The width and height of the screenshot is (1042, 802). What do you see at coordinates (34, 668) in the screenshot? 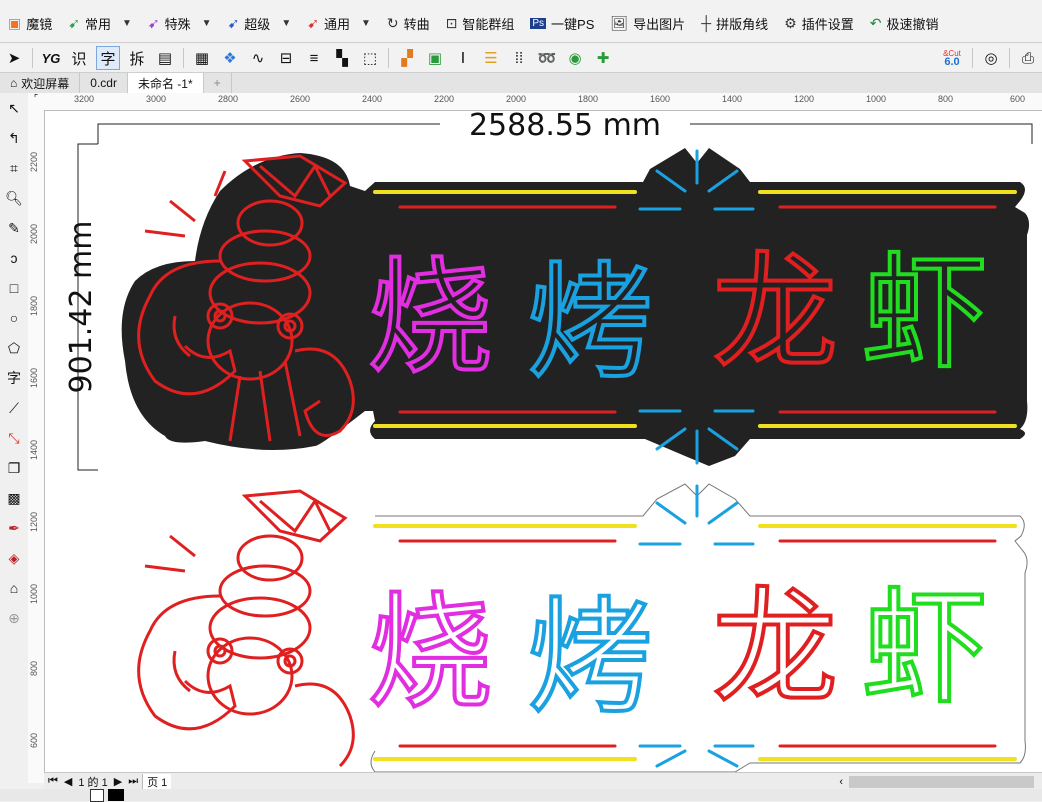
I see `ruler-tick: 800` at bounding box center [34, 668].